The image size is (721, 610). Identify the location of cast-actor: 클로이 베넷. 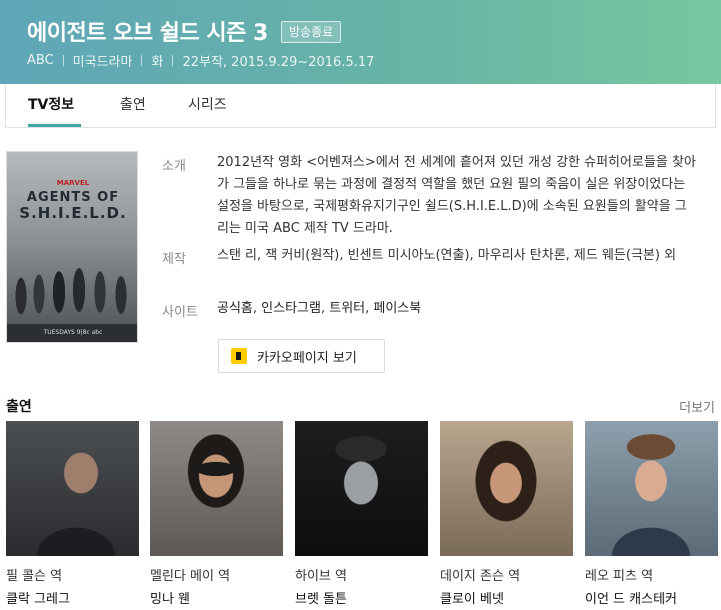
(472, 599).